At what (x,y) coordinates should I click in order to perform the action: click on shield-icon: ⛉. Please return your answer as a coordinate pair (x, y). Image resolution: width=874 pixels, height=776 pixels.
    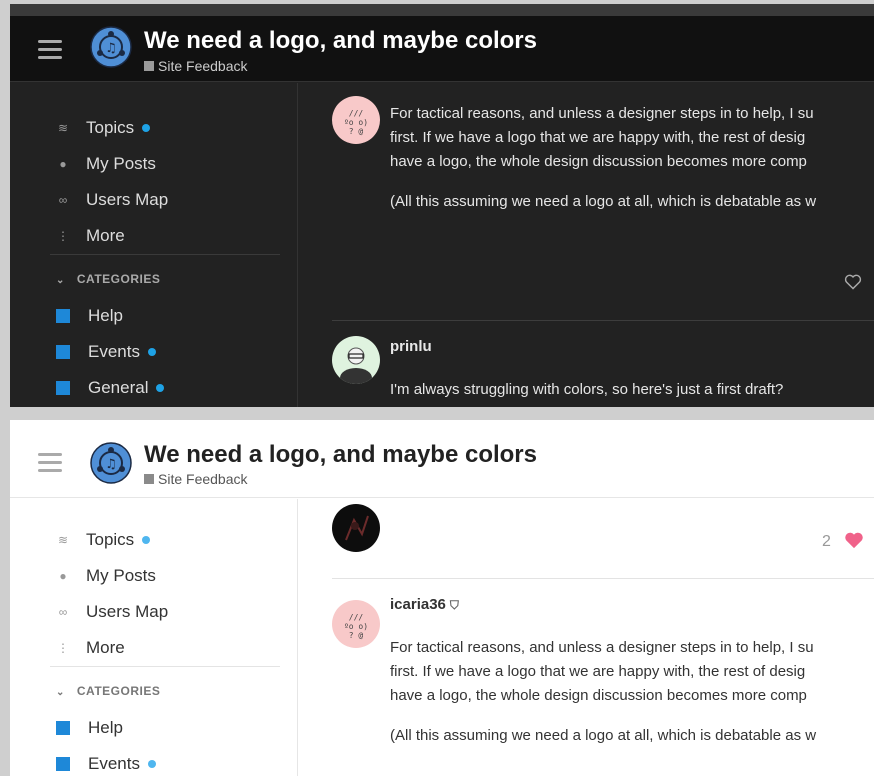
    Looking at the image, I should click on (454, 605).